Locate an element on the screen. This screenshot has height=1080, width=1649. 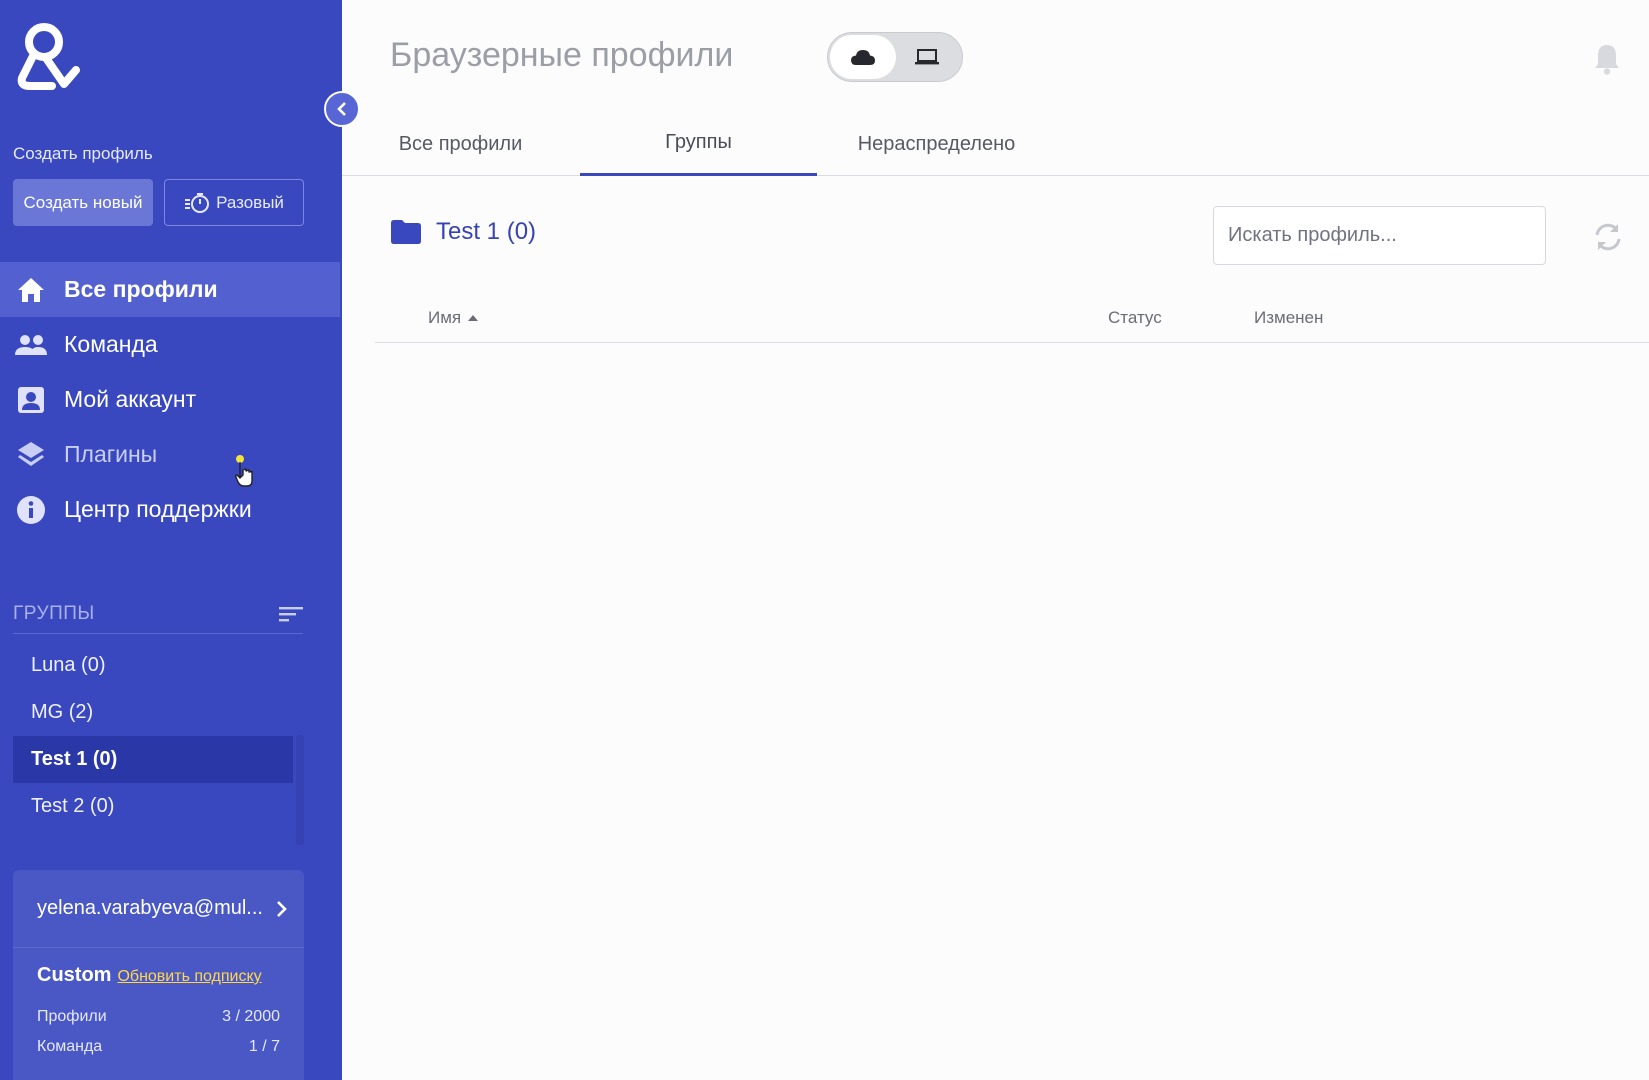
nav-item-label: Команда is located at coordinates (111, 344).